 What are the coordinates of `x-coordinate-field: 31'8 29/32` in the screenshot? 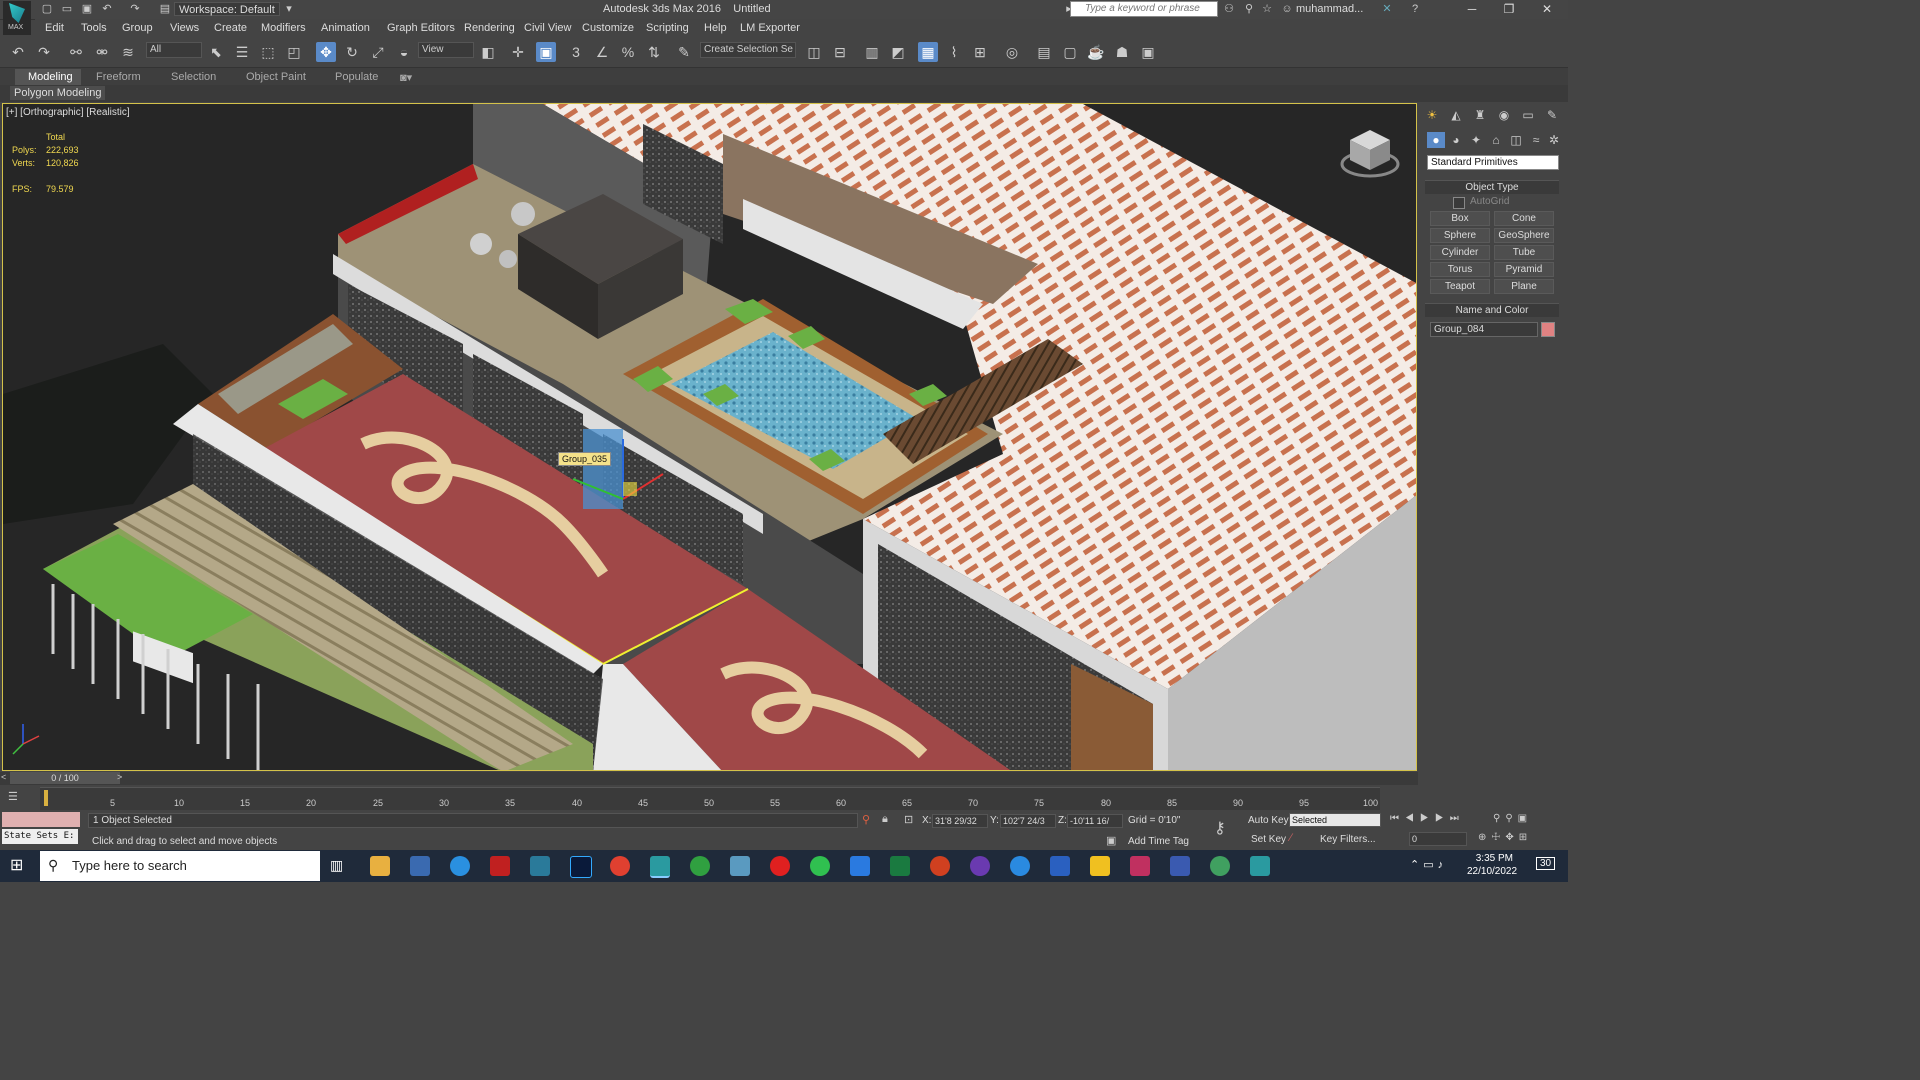 It's located at (960, 821).